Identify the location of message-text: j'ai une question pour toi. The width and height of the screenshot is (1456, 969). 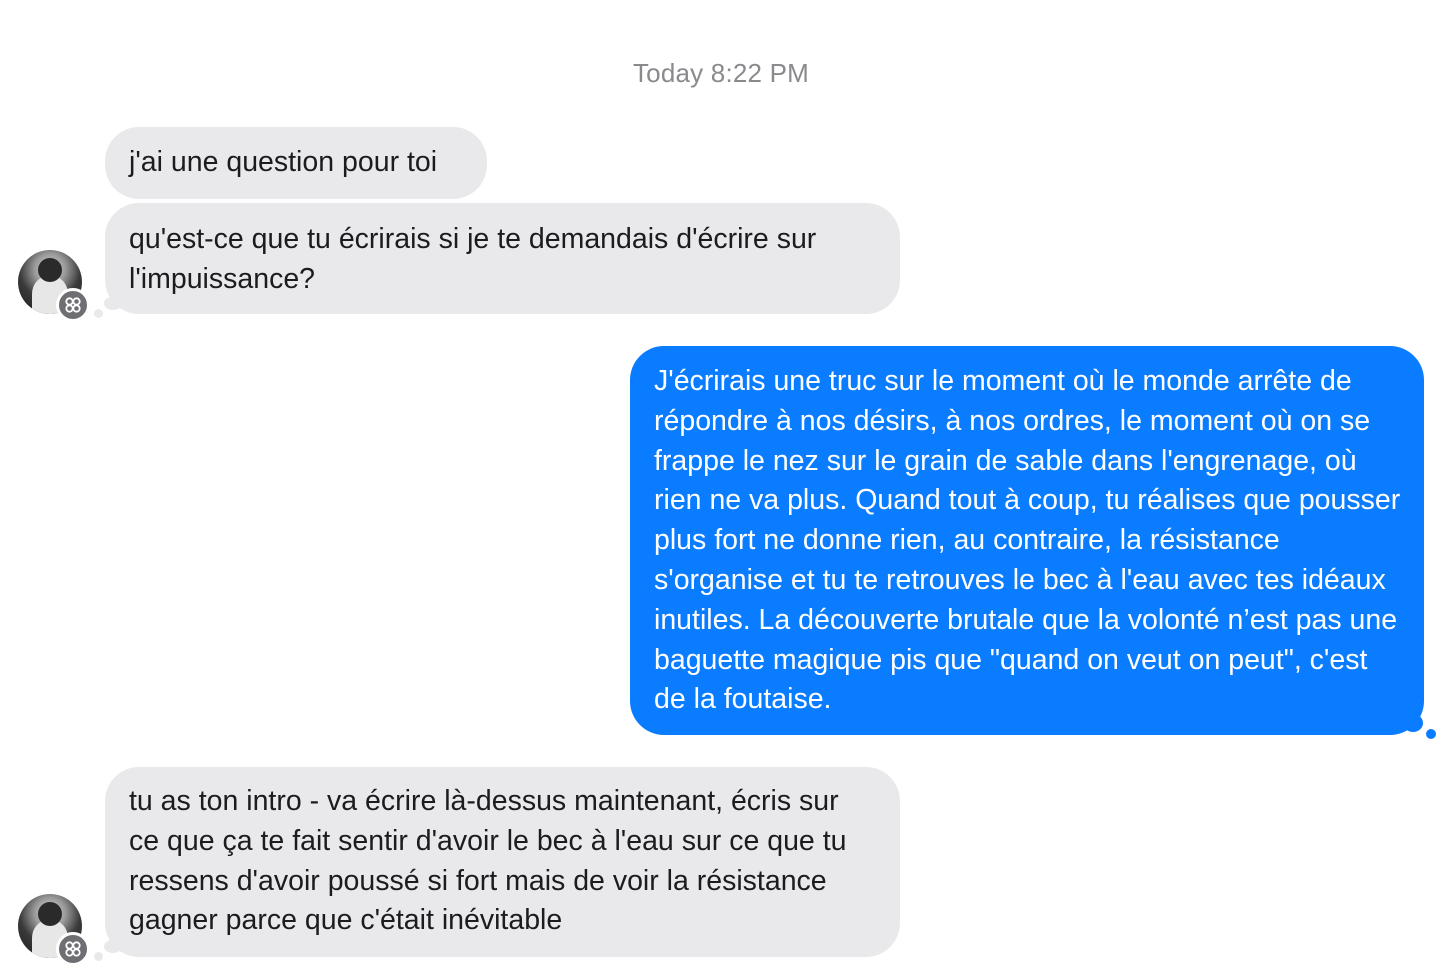
(283, 162).